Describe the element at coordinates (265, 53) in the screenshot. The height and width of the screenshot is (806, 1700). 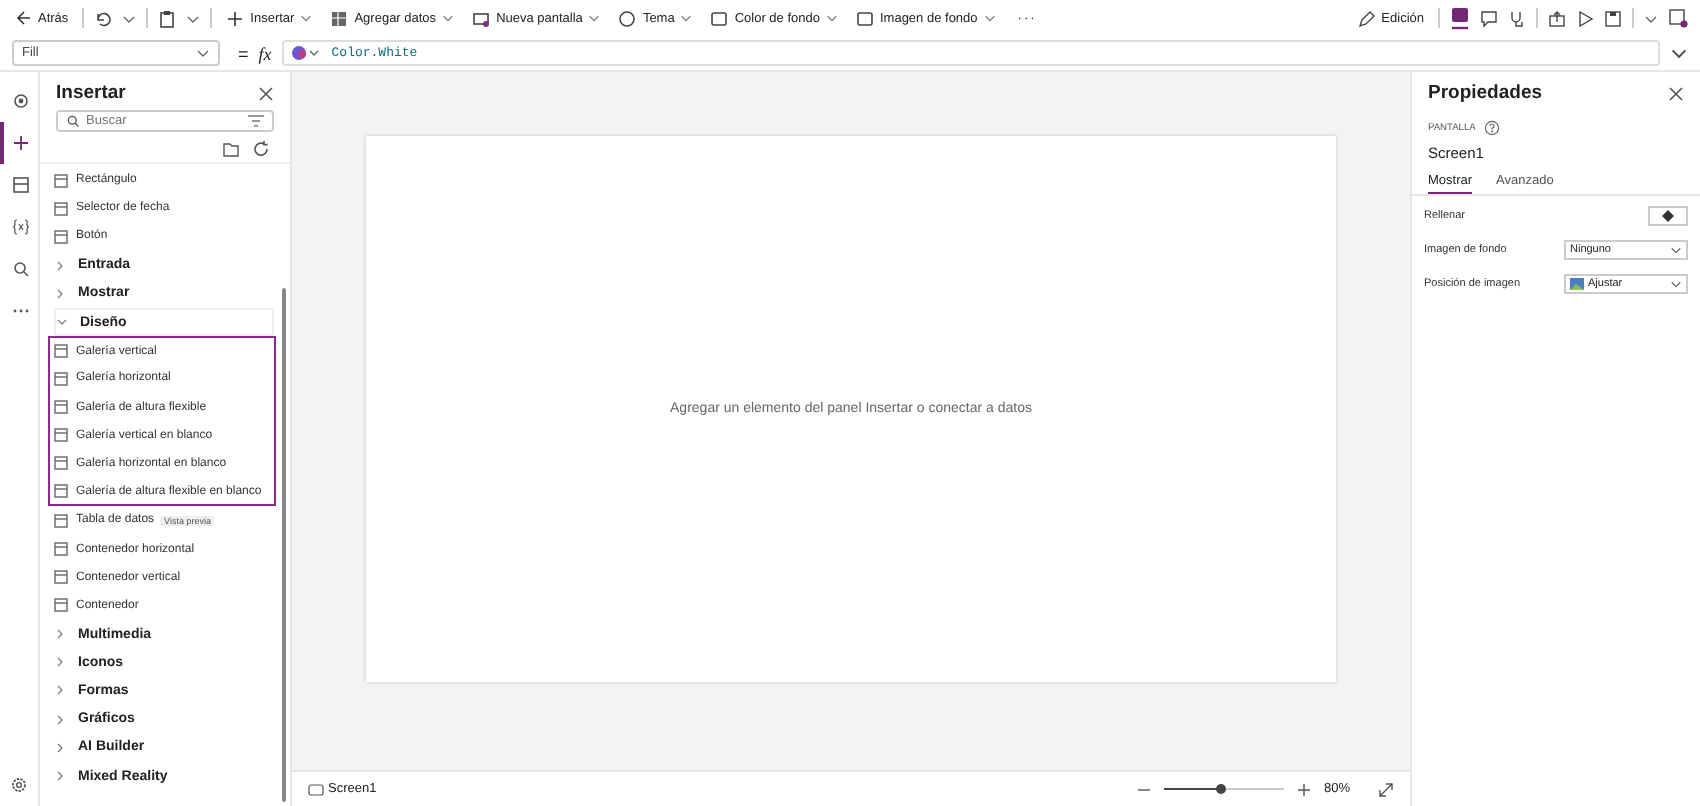
I see `fx-label: fx` at that location.